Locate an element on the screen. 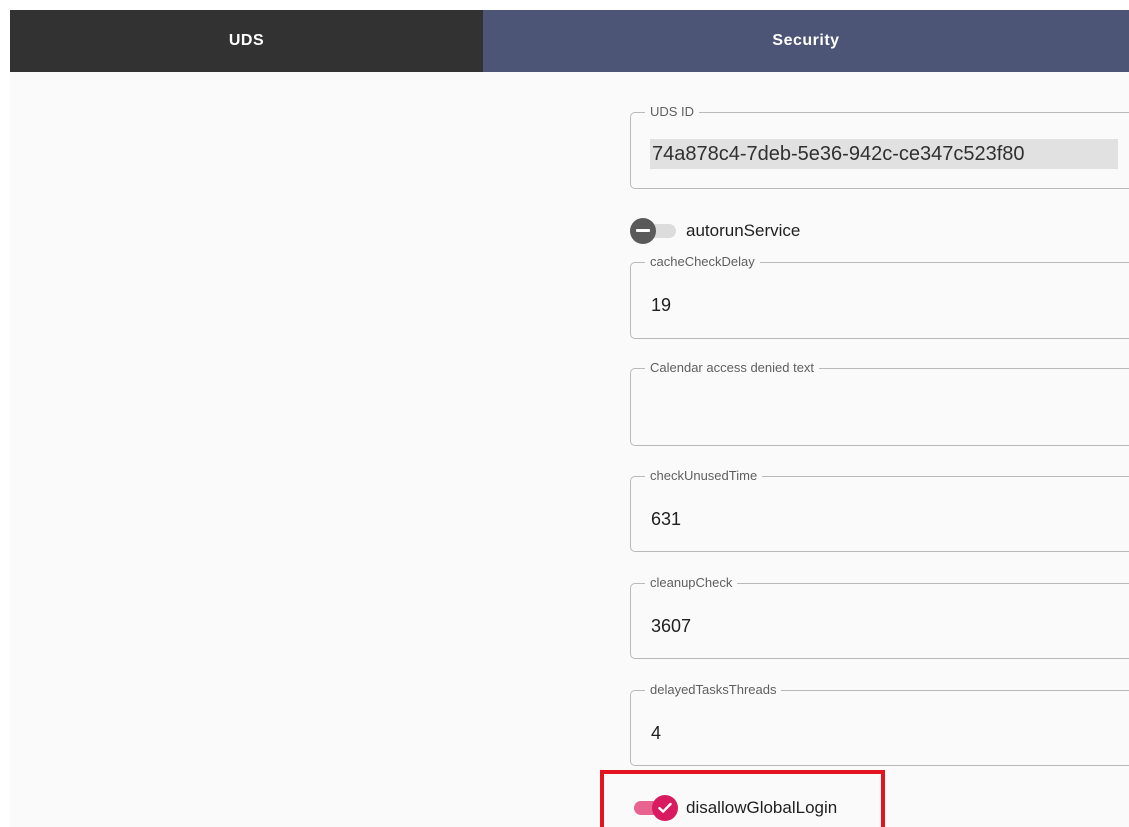 This screenshot has width=1129, height=827. highlight-box is located at coordinates (742, 798).